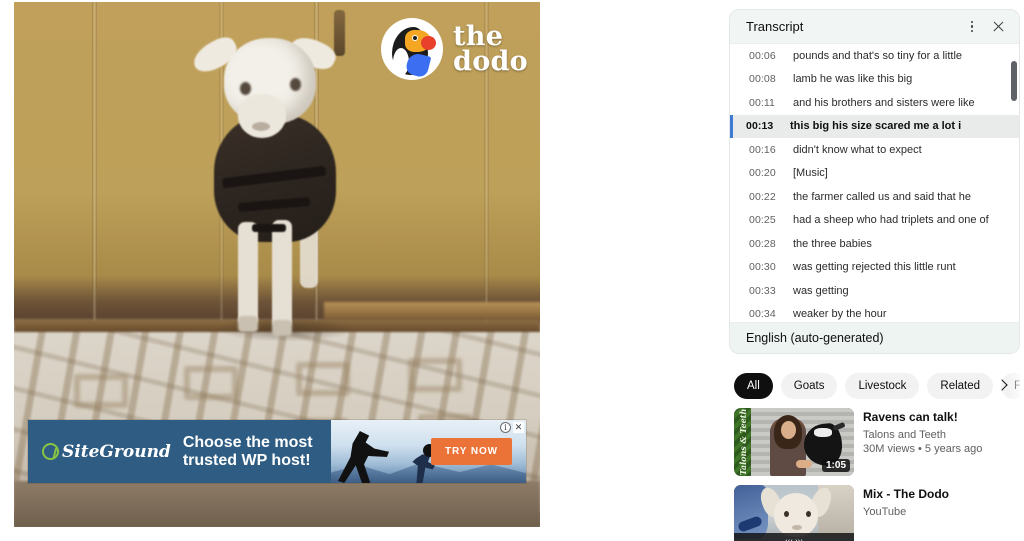  I want to click on channel-name: Talons and Teeth, so click(922, 435).